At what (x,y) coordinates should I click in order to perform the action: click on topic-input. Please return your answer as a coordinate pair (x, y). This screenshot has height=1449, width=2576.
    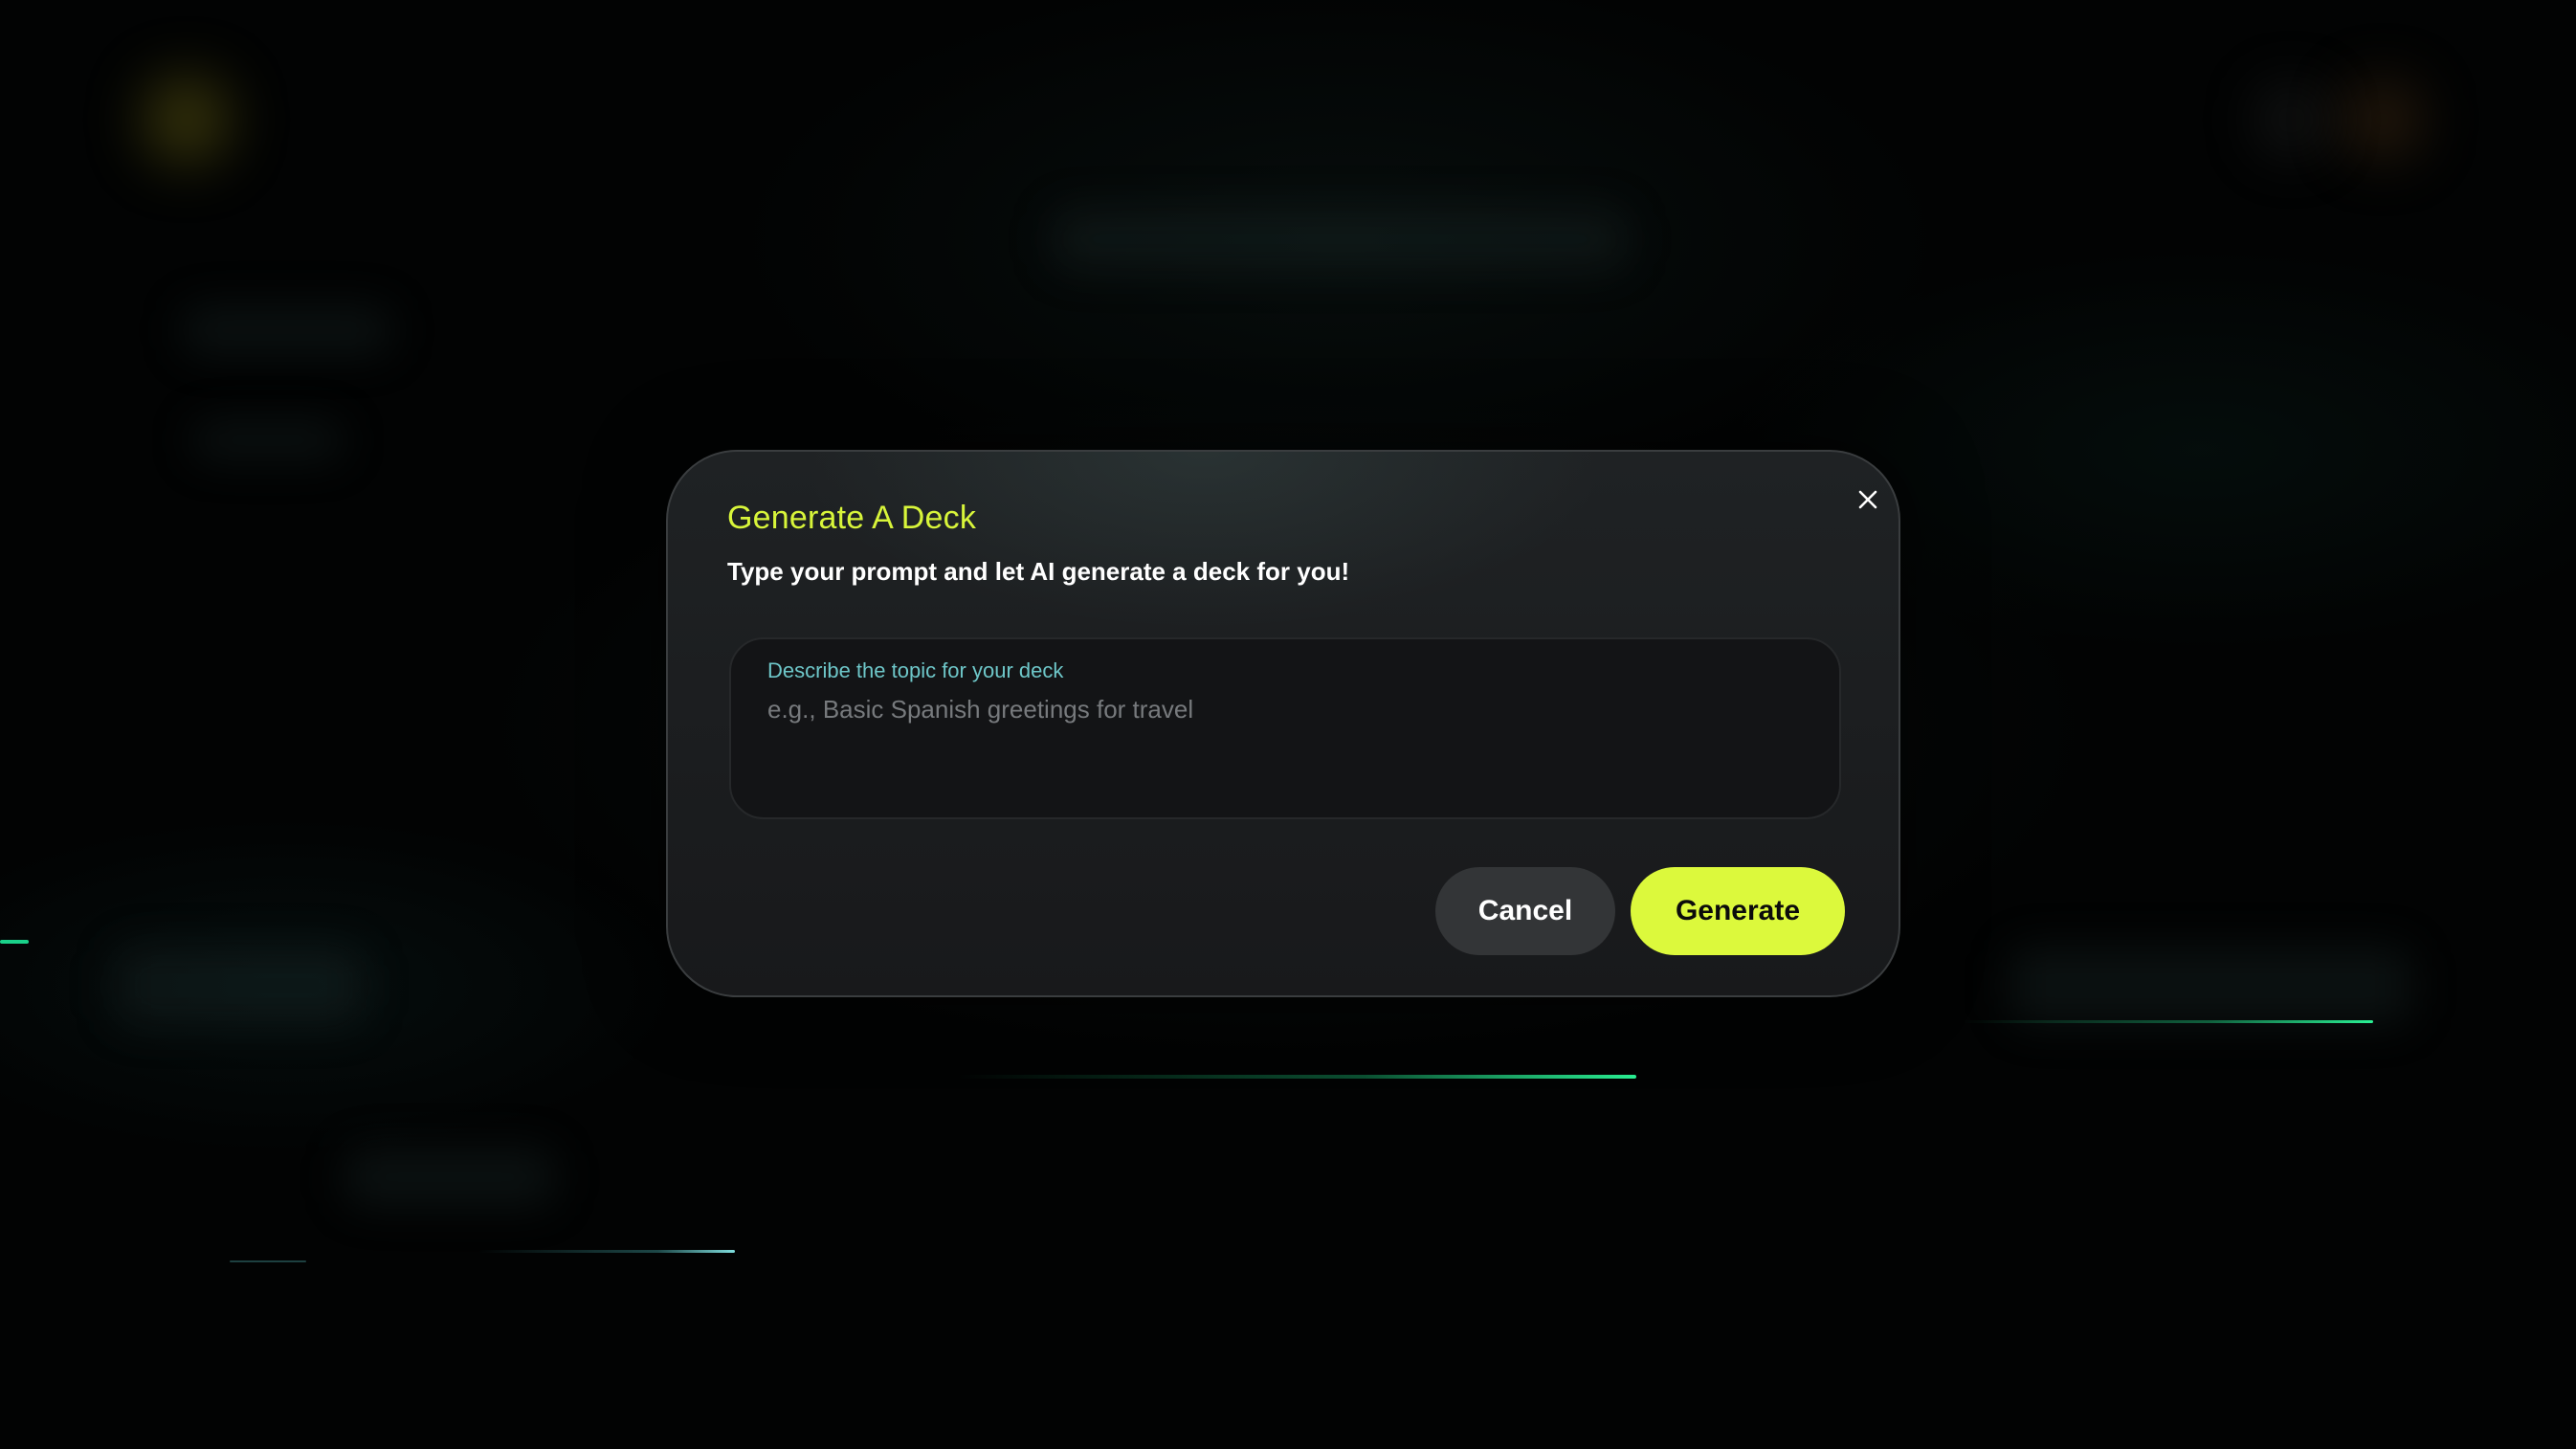
    Looking at the image, I should click on (1284, 748).